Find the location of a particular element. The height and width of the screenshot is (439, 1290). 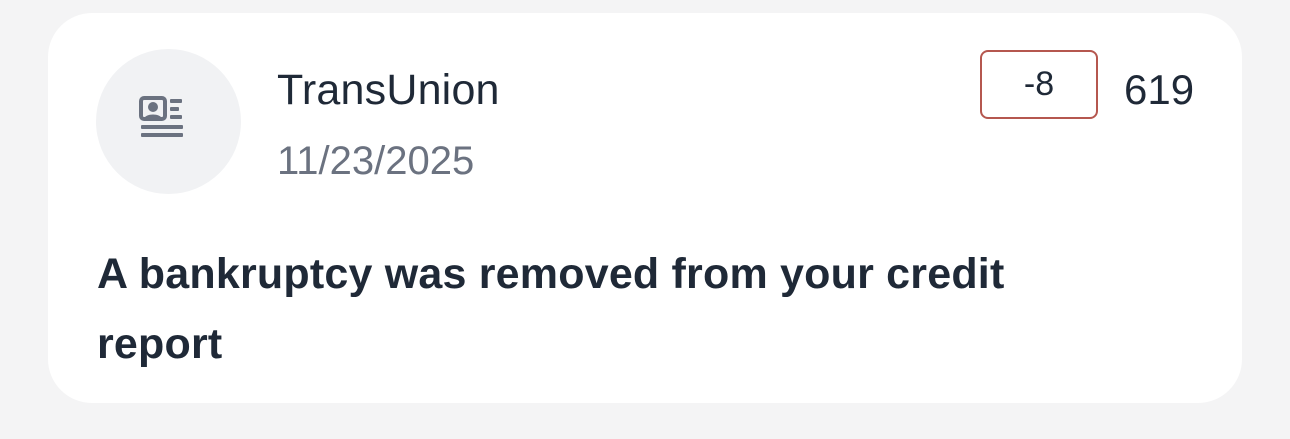

score-change-value: -8 is located at coordinates (1039, 84).